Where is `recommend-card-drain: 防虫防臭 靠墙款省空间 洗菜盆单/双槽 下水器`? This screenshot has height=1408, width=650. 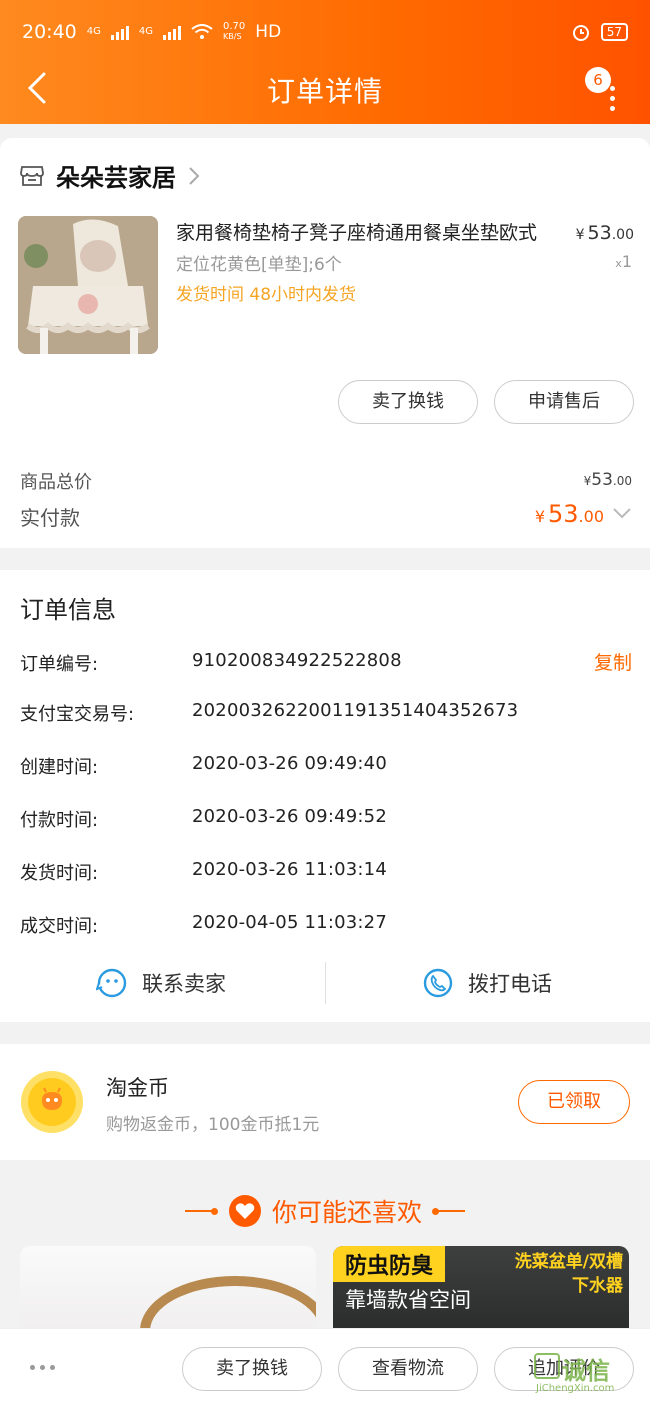 recommend-card-drain: 防虫防臭 靠墙款省空间 洗菜盆单/双槽 下水器 is located at coordinates (481, 1291).